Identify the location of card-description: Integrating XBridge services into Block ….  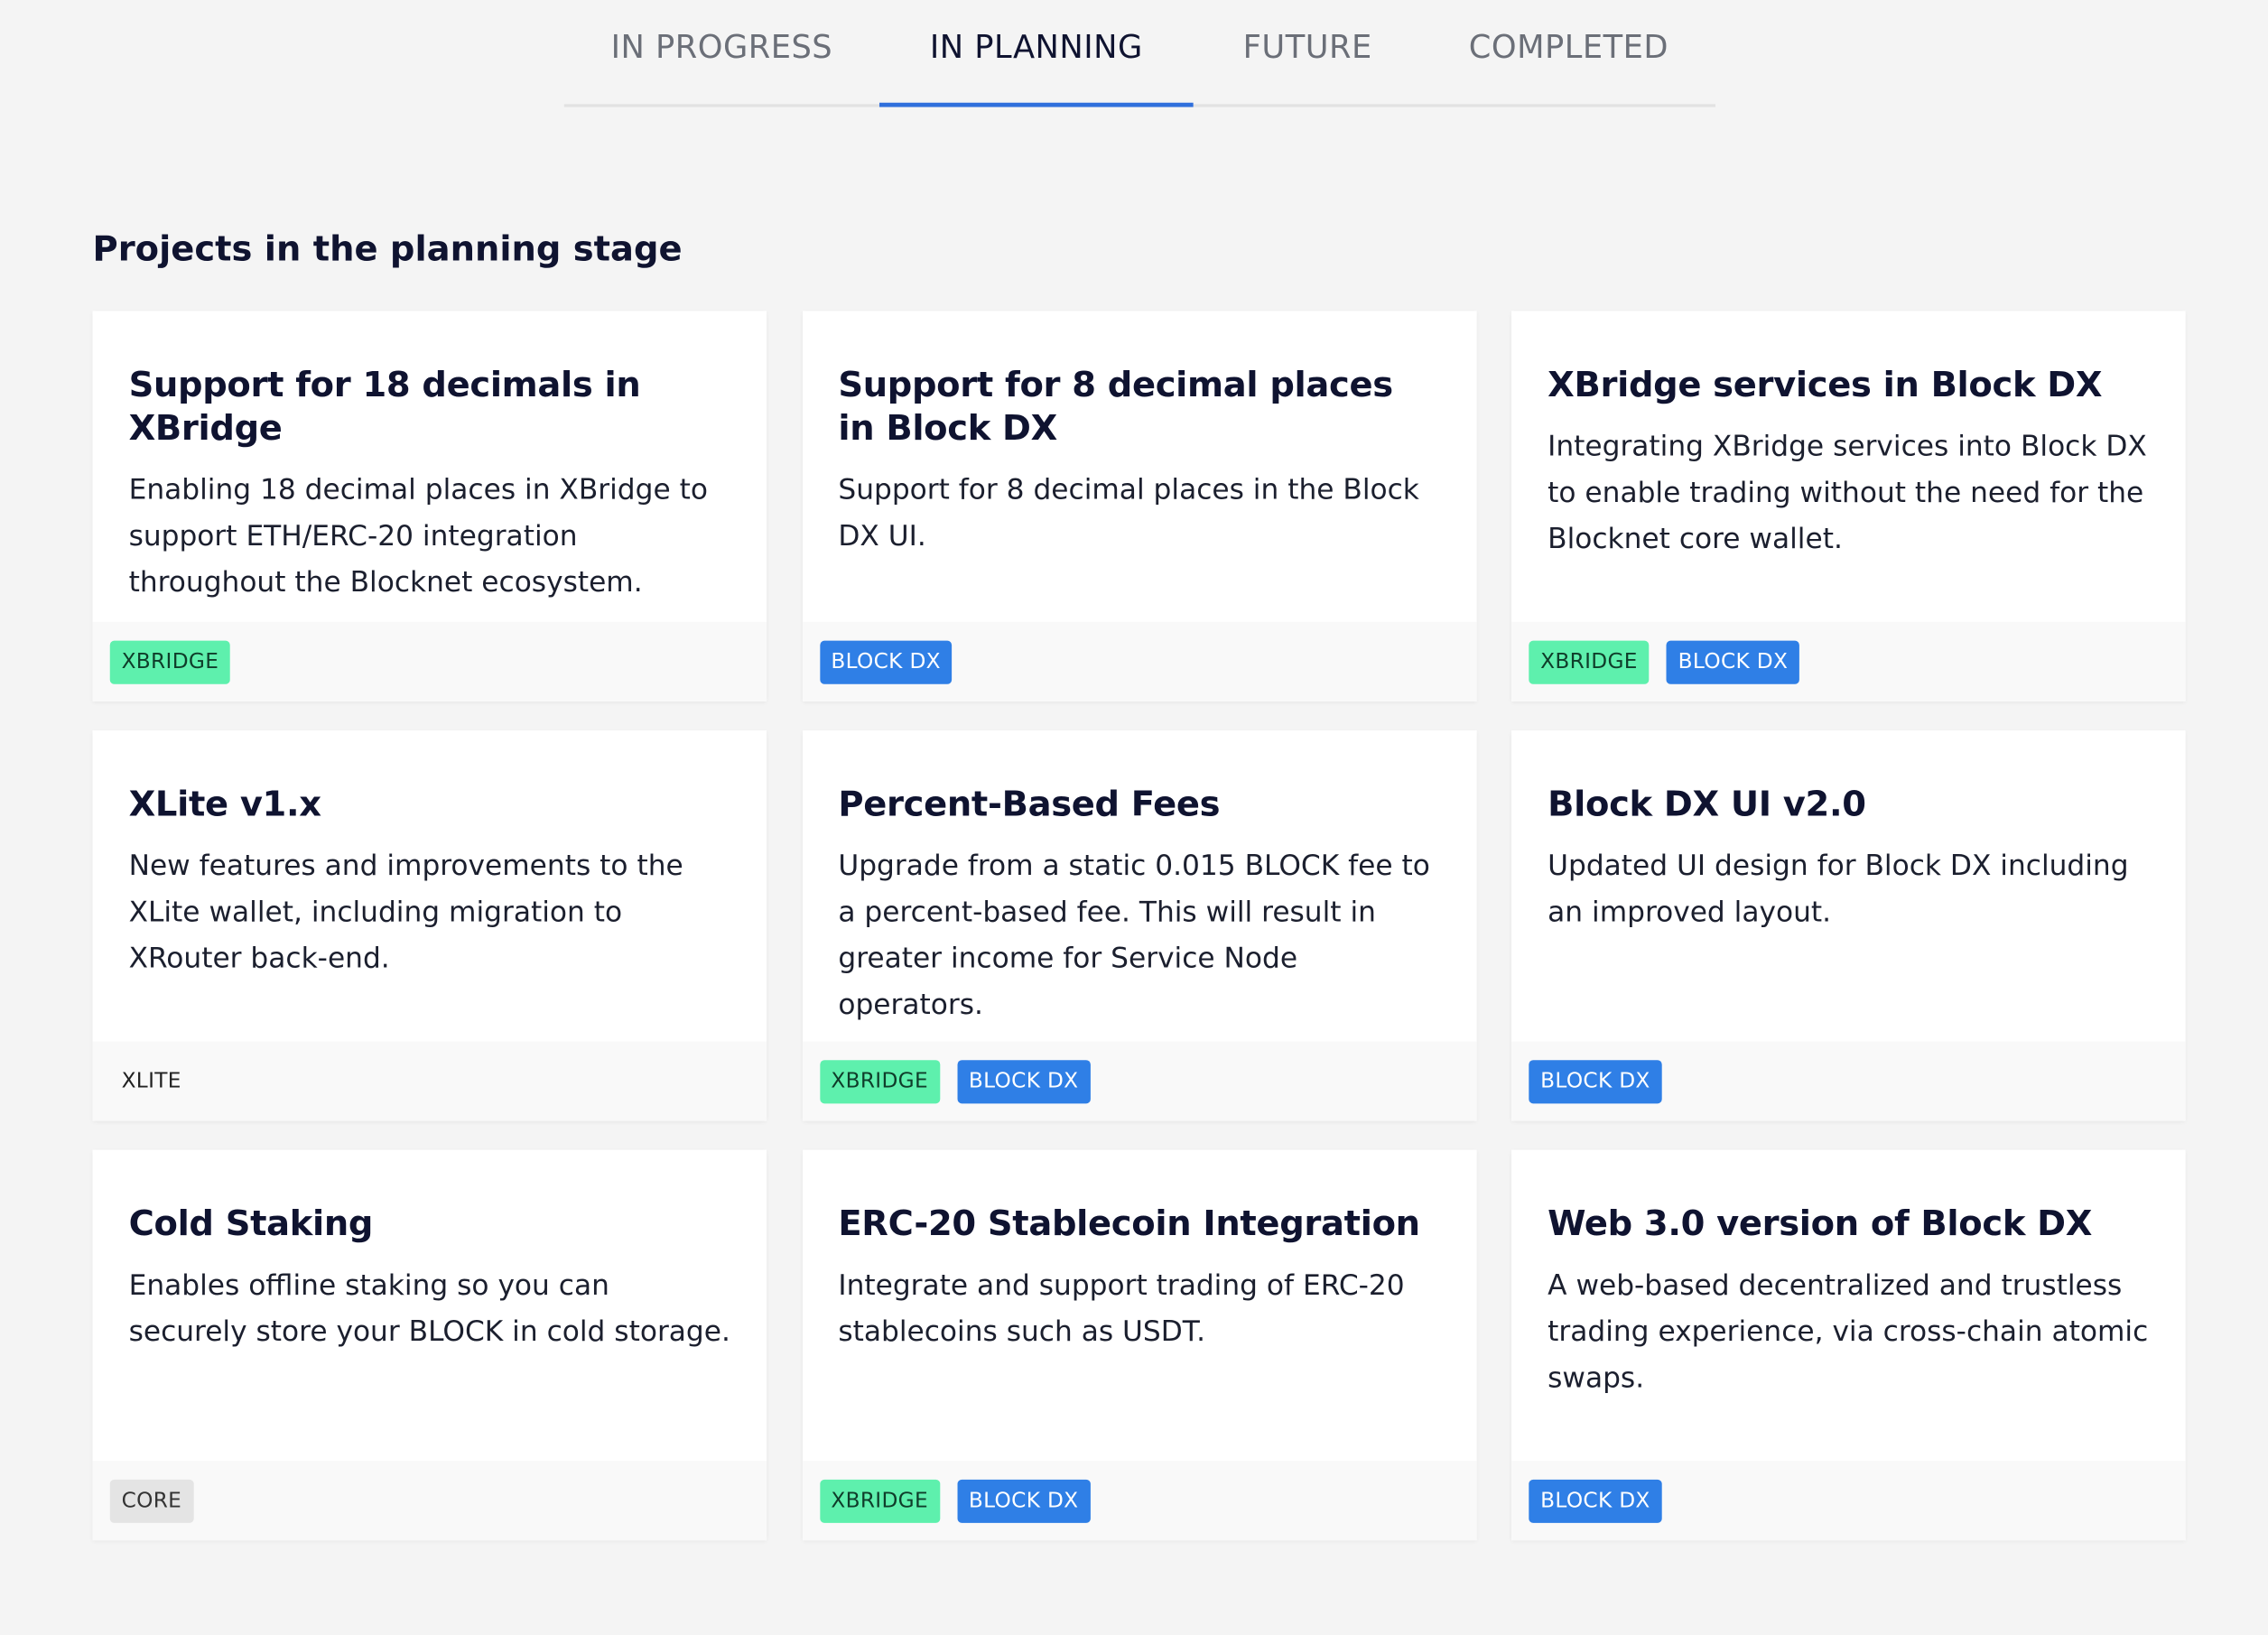
(1847, 492).